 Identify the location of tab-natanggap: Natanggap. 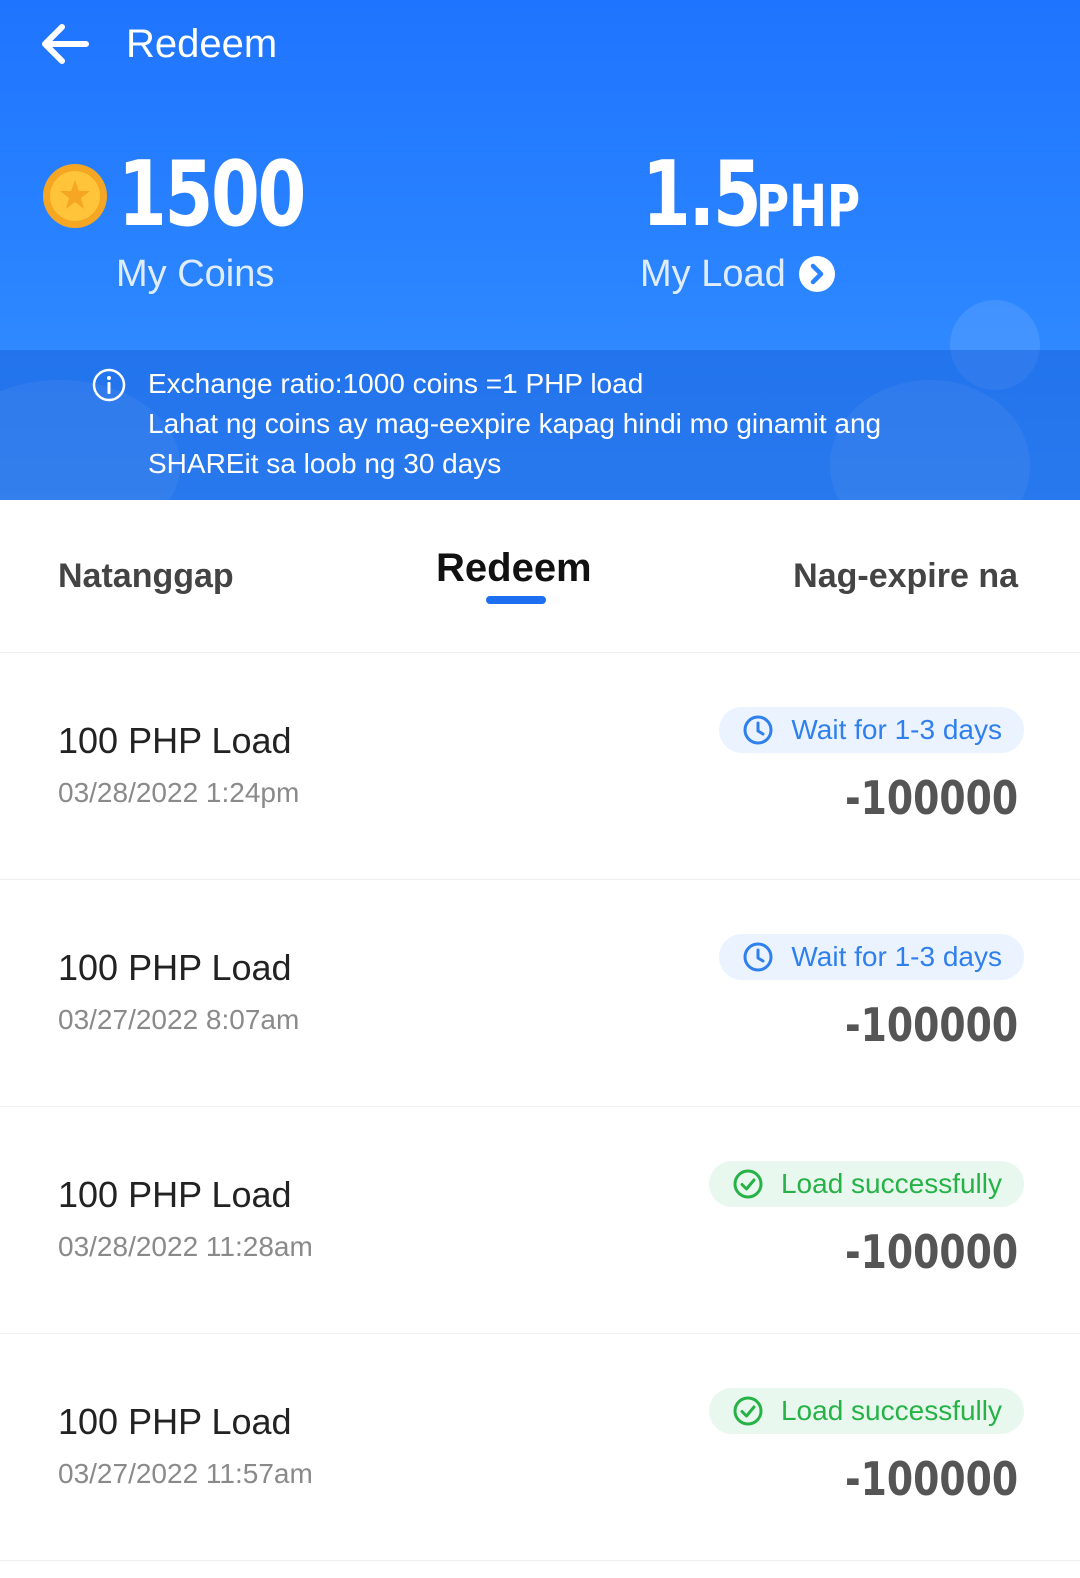
(146, 576).